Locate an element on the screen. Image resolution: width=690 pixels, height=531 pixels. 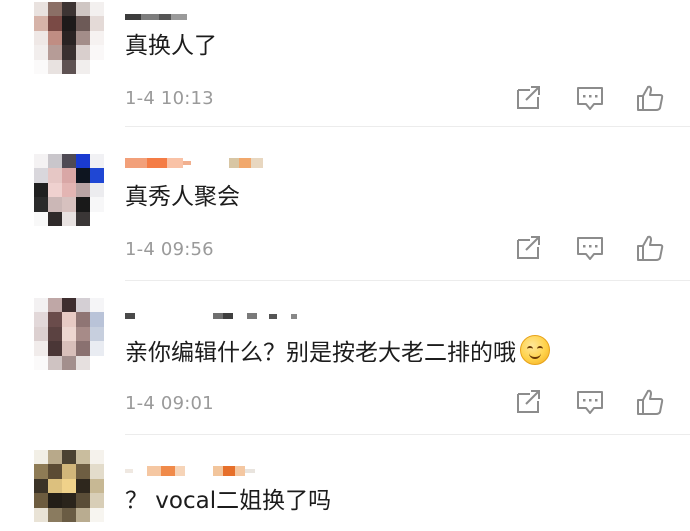
comment-time: 1-4 09:01 is located at coordinates (169, 403).